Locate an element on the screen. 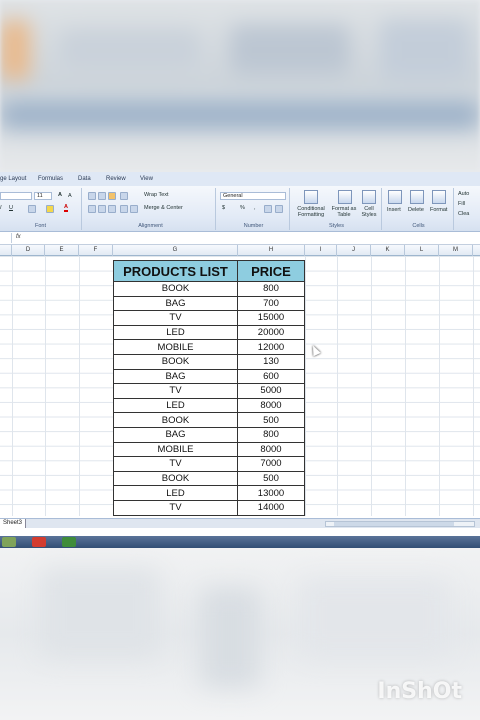  font-color-icon: A is located at coordinates (66, 208).